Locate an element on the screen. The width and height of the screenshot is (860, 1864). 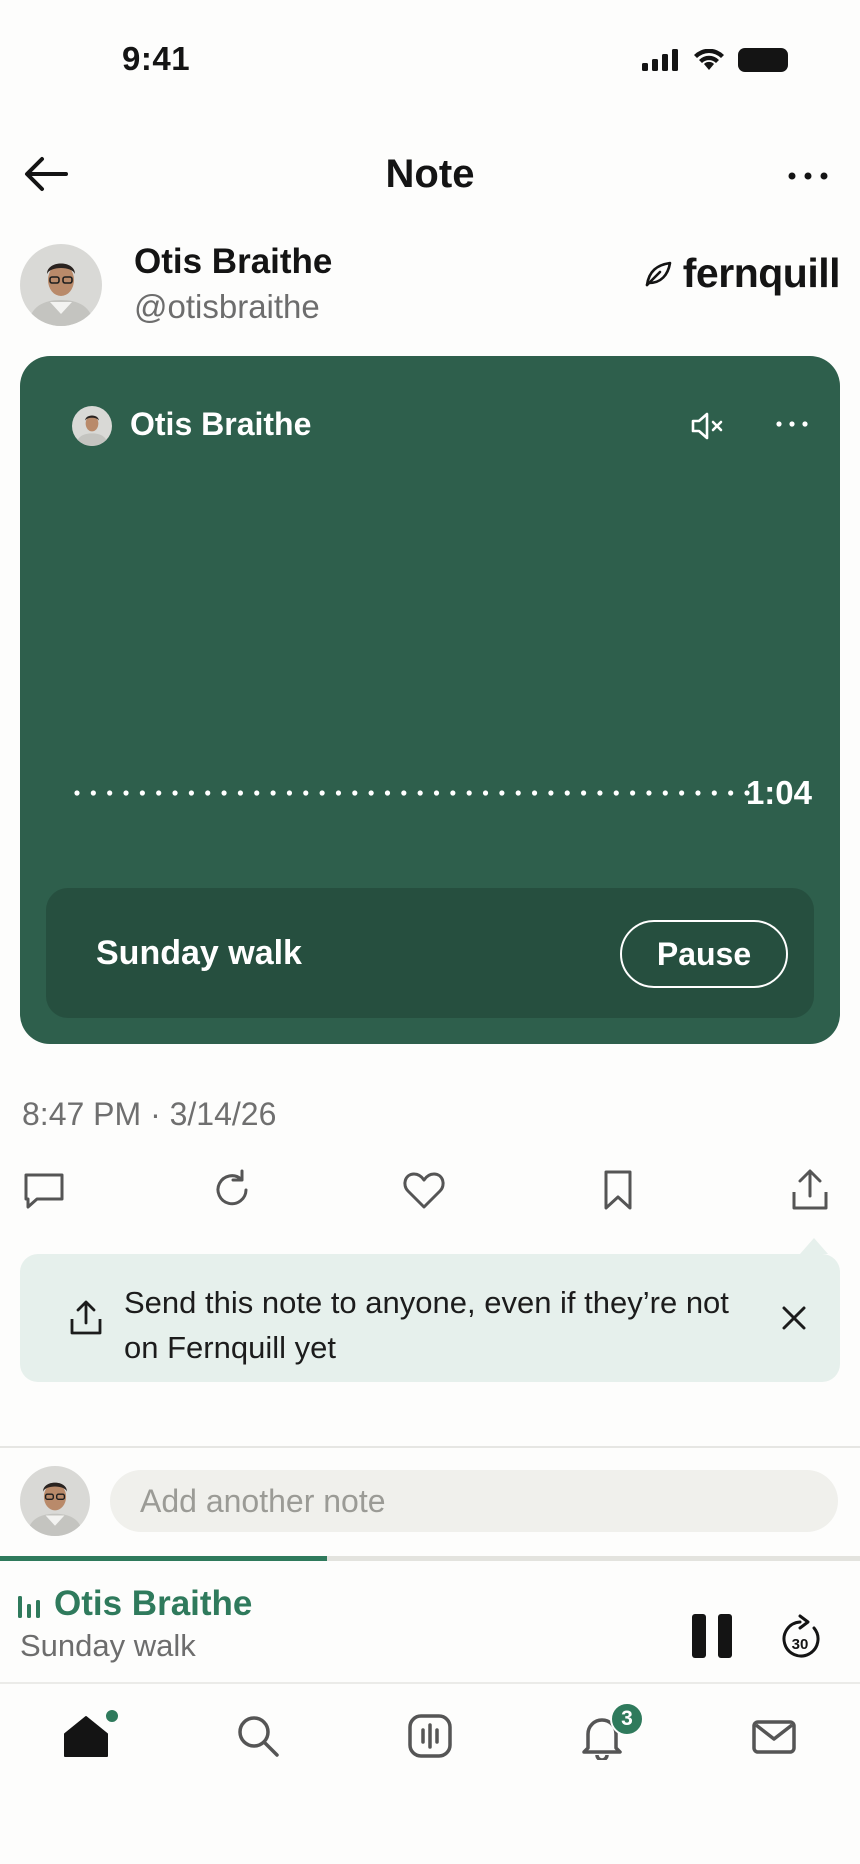
mail-icon is located at coordinates (774, 1736).